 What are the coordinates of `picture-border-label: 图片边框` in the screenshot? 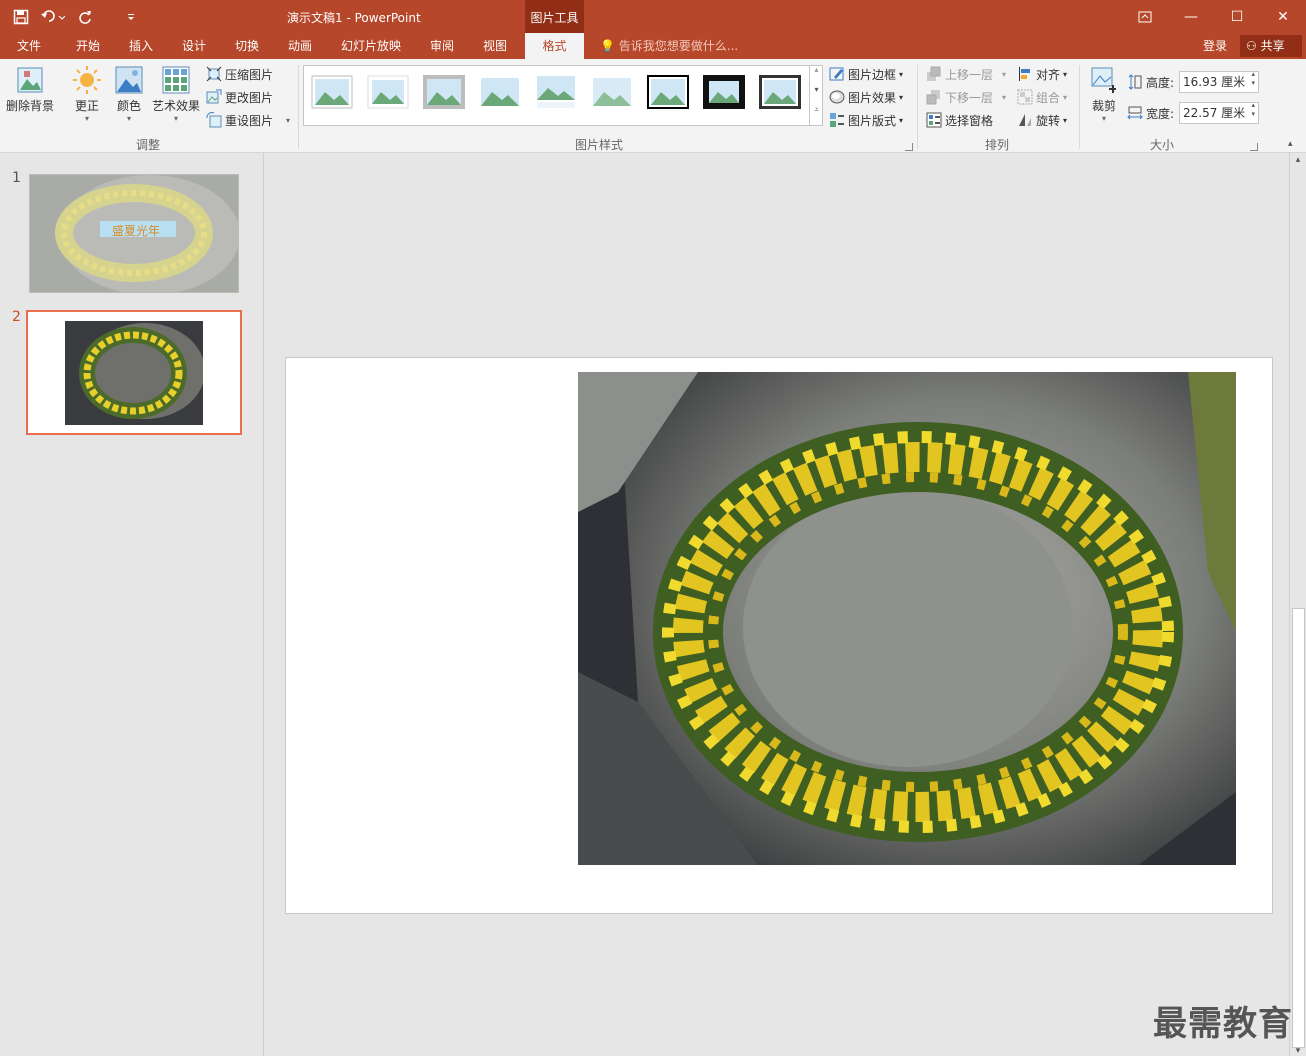 It's located at (872, 74).